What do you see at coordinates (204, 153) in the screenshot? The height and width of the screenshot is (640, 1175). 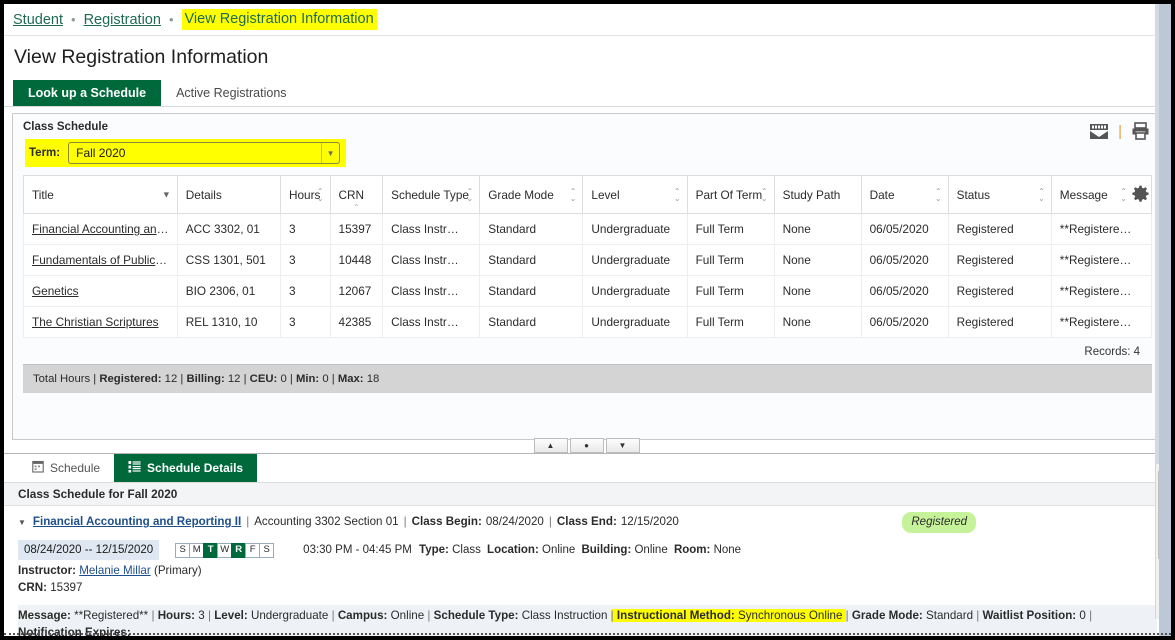 I see `term-select: Fall 2020 ▼` at bounding box center [204, 153].